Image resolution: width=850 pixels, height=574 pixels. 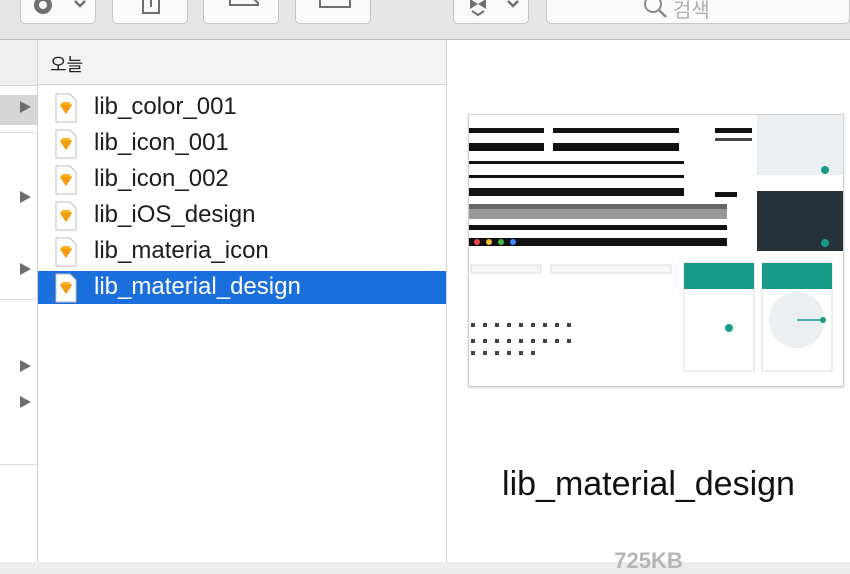 What do you see at coordinates (242, 179) in the screenshot?
I see `file-row: lib_icon_002` at bounding box center [242, 179].